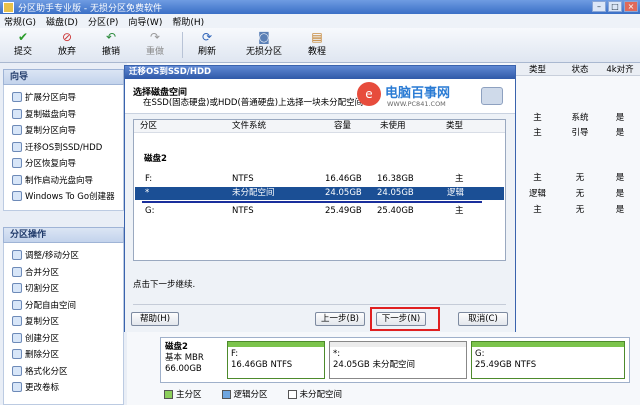  What do you see at coordinates (90, 8) in the screenshot?
I see `window-title: 分区助手专业版 - 无损分区免费软件` at bounding box center [90, 8].